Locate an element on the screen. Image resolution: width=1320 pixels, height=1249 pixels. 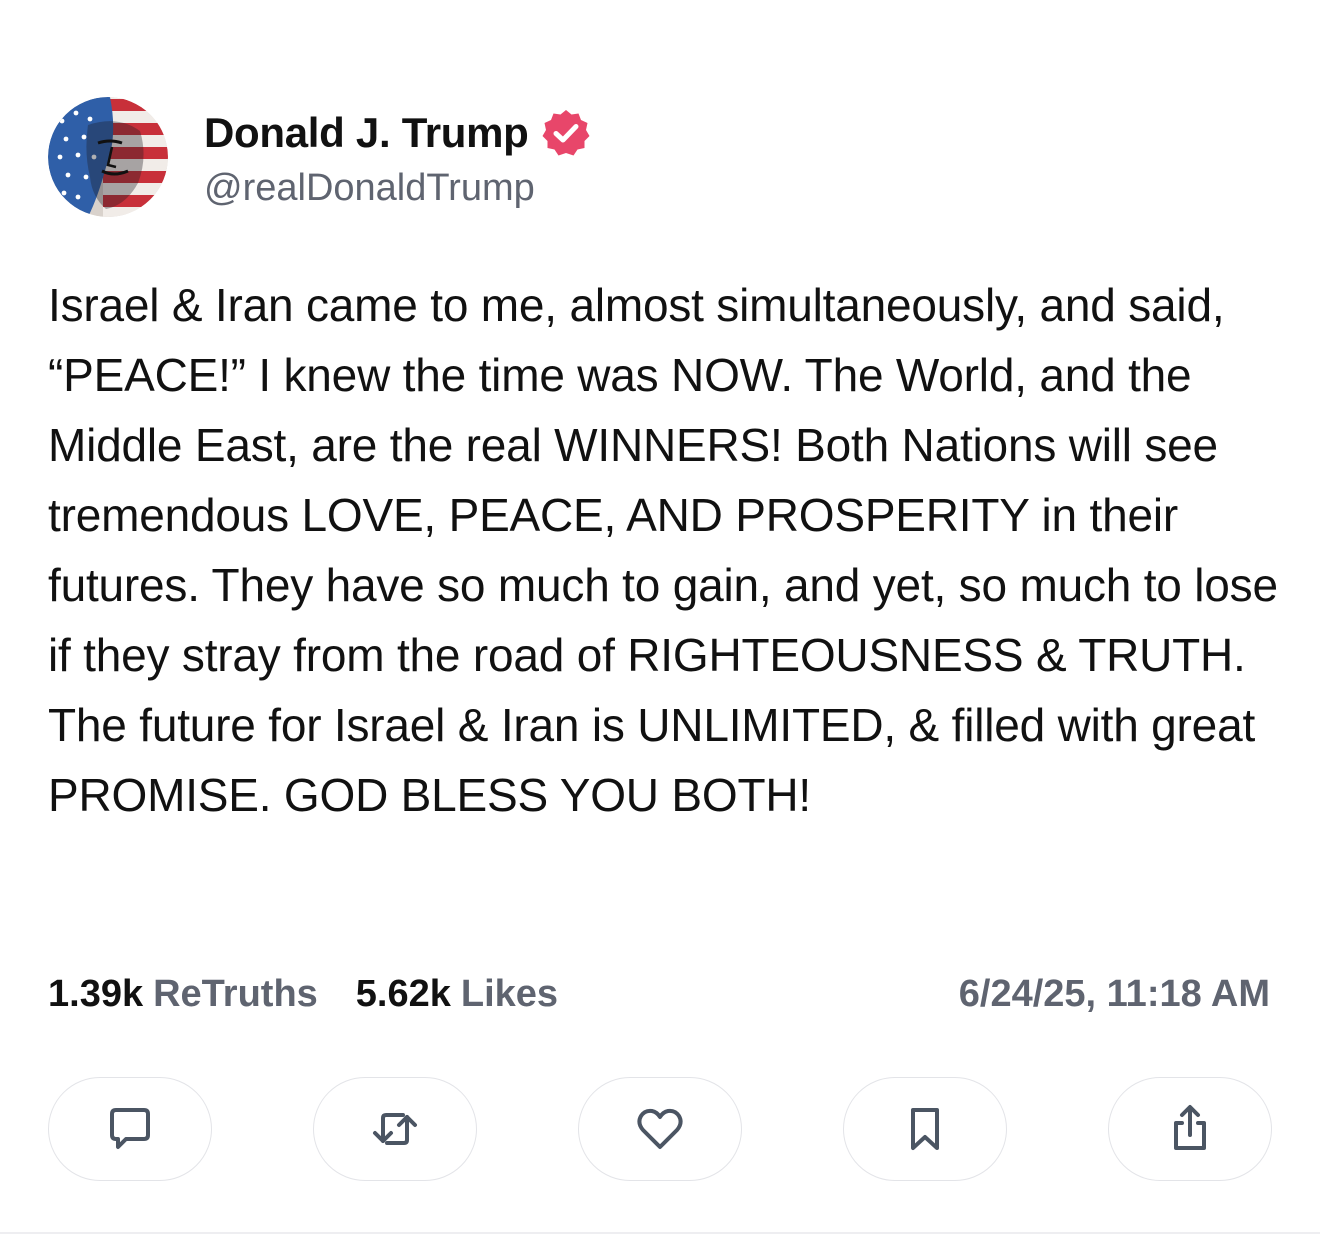
bottom-divider is located at coordinates (660, 1233).